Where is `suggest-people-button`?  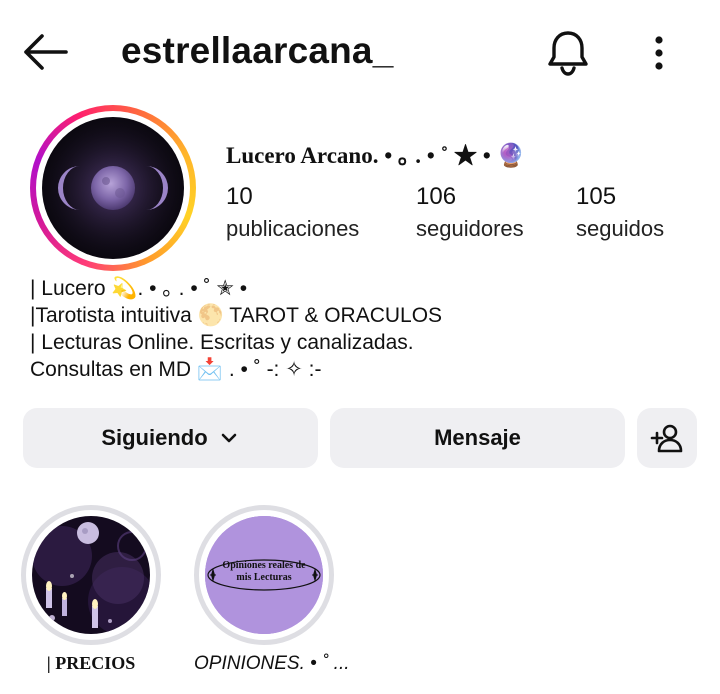 suggest-people-button is located at coordinates (667, 438).